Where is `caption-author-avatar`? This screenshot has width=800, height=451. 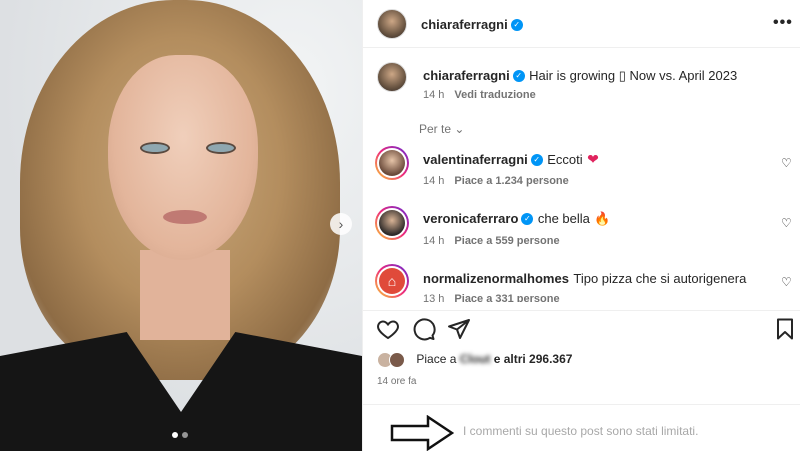
caption-author-avatar is located at coordinates (392, 77).